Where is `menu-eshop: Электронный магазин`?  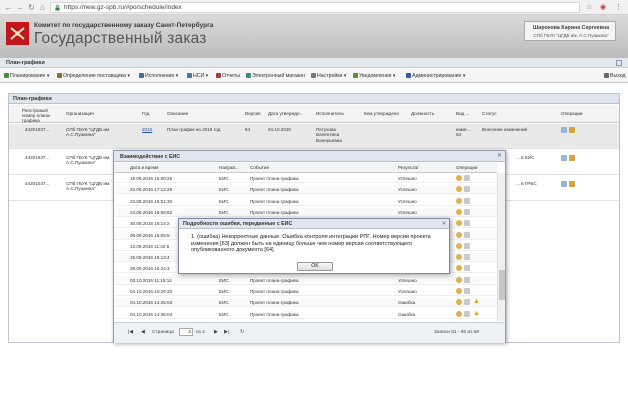 menu-eshop: Электронный магазин is located at coordinates (275, 76).